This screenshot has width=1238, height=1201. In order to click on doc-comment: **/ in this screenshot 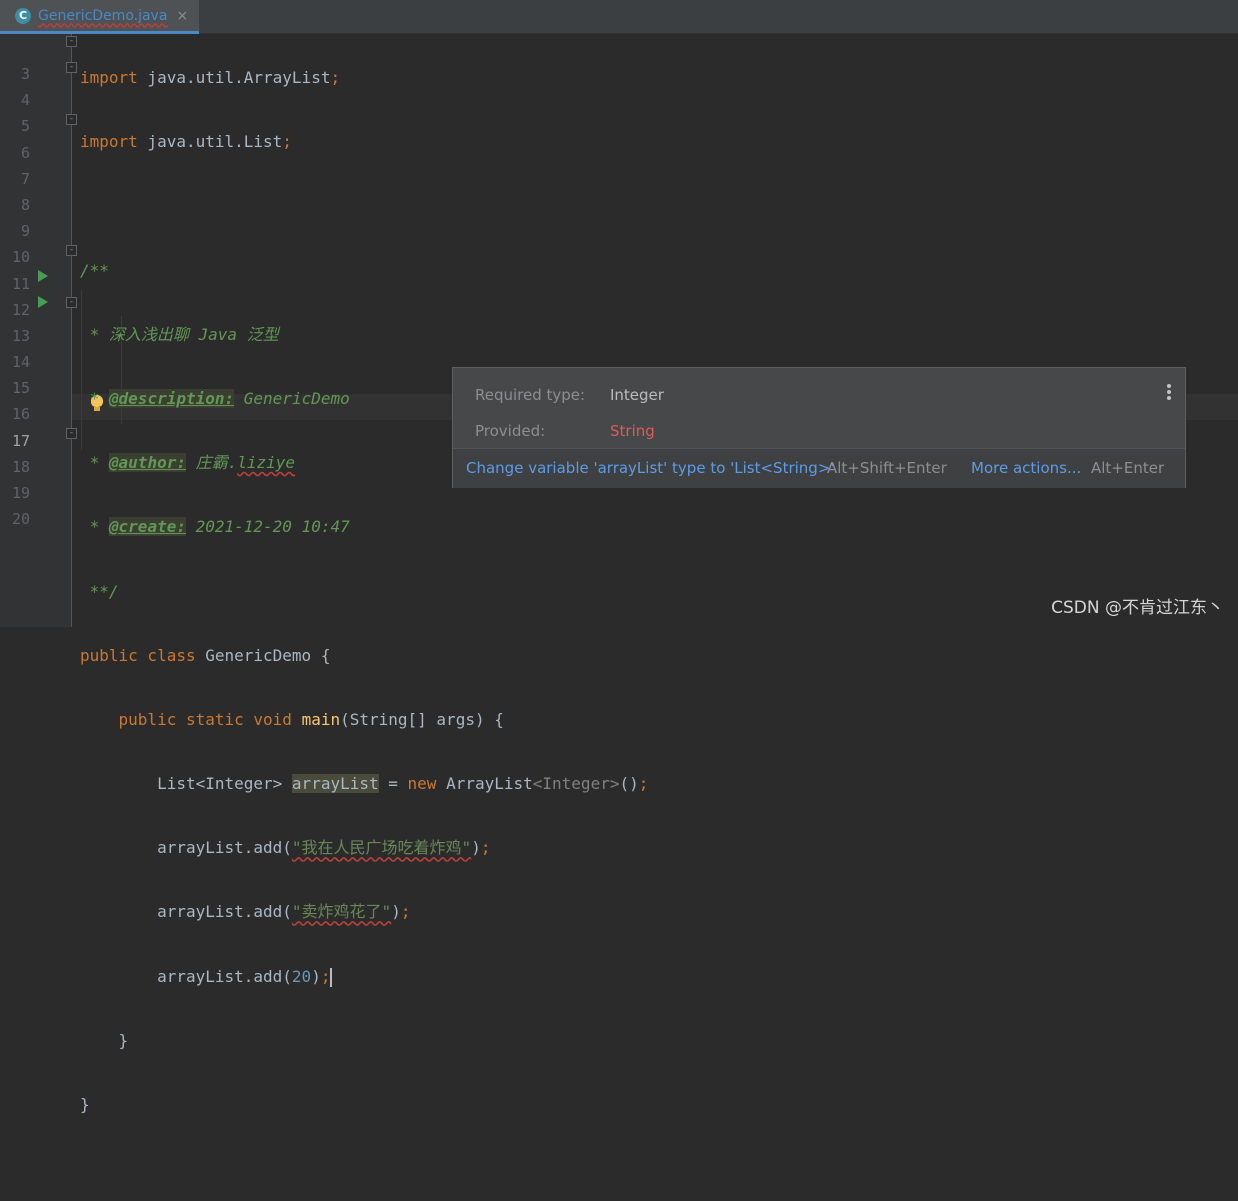, I will do `click(99, 591)`.